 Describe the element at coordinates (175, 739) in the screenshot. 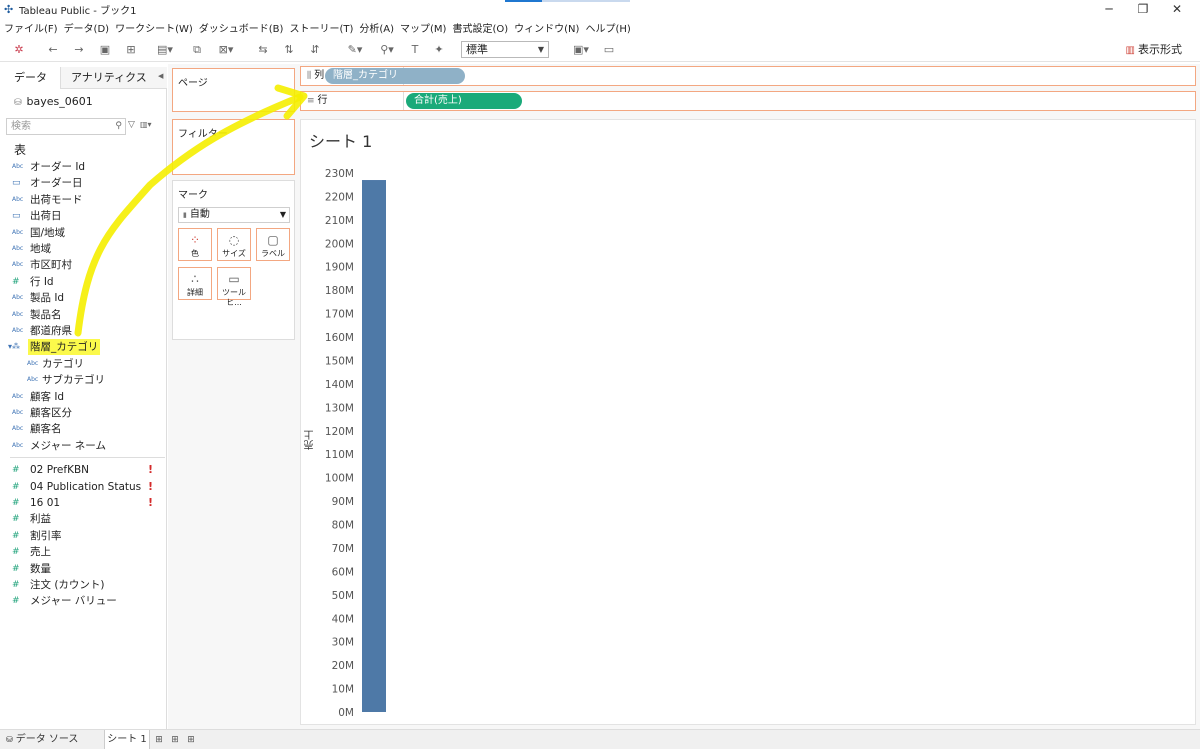

I see `new-dashboard-tab-icon: ⊞` at that location.